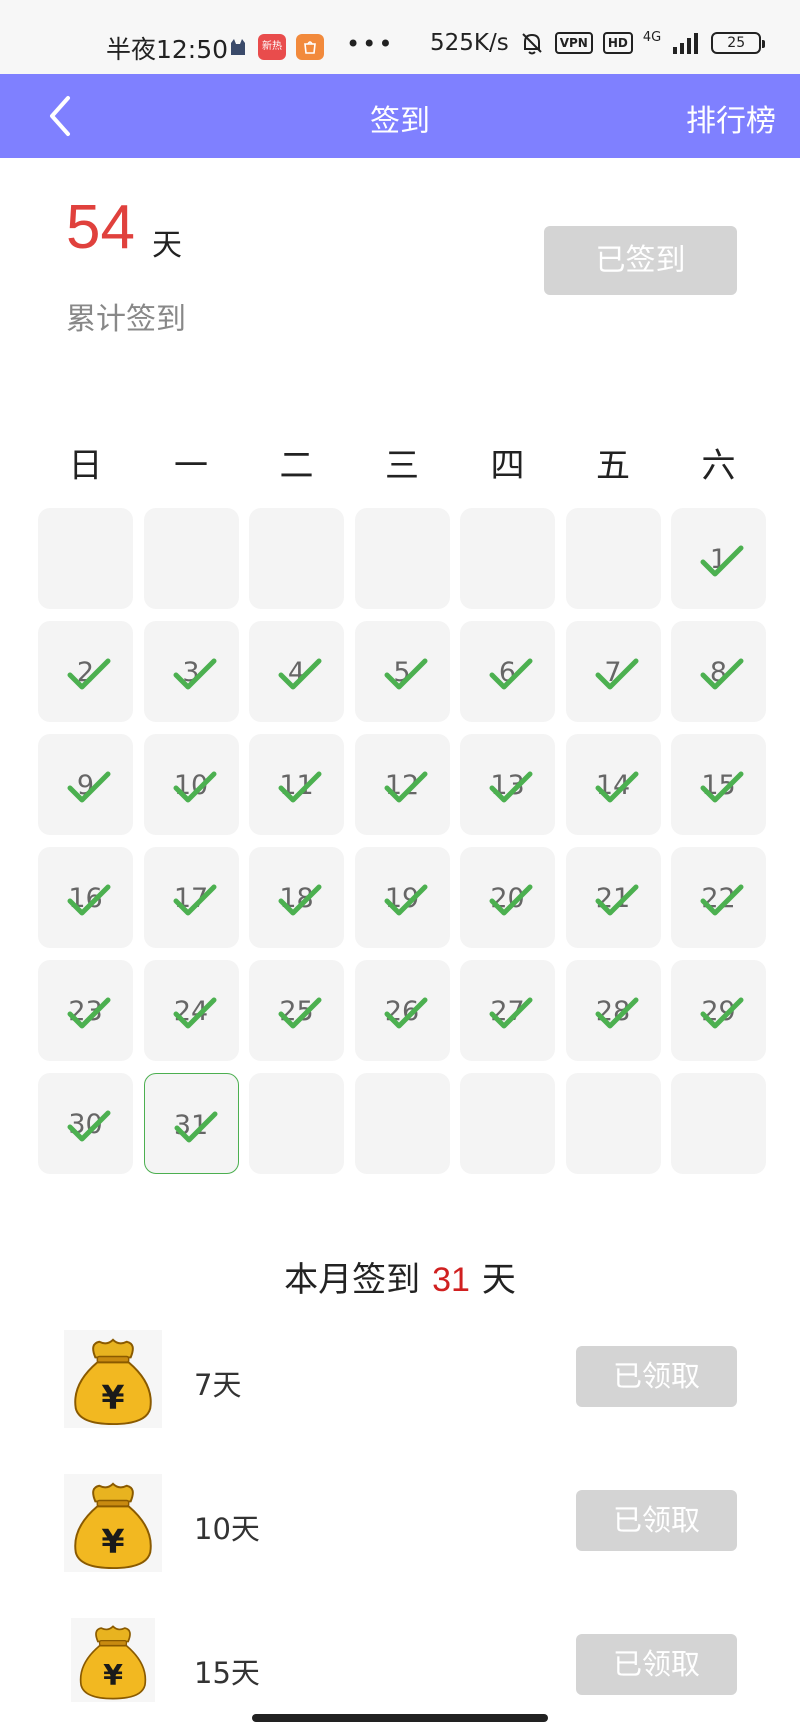 The height and width of the screenshot is (1733, 800). What do you see at coordinates (191, 897) in the screenshot?
I see `calendar-day-cell: 17` at bounding box center [191, 897].